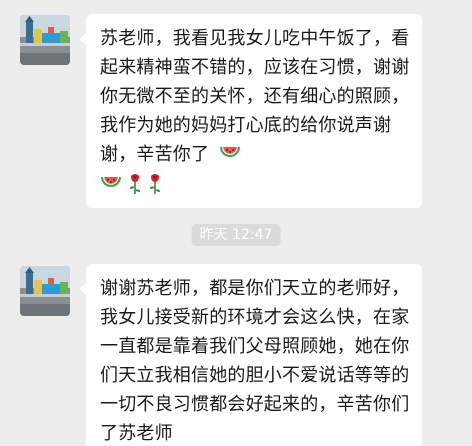  What do you see at coordinates (236, 235) in the screenshot?
I see `timestamp: 昨天 12:47` at bounding box center [236, 235].